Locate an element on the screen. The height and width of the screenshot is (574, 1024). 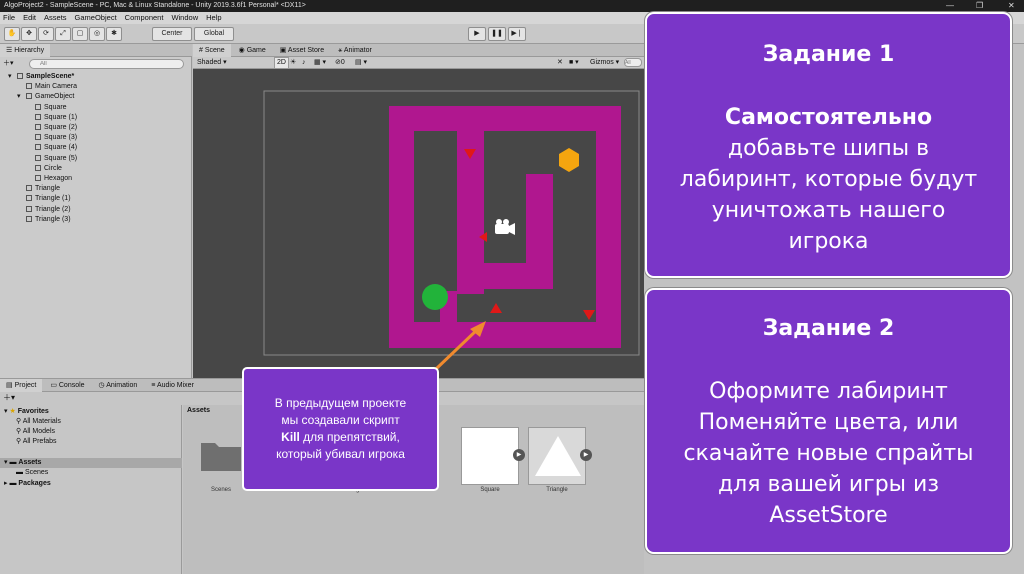
arrow-line is located at coordinates (458, 348).